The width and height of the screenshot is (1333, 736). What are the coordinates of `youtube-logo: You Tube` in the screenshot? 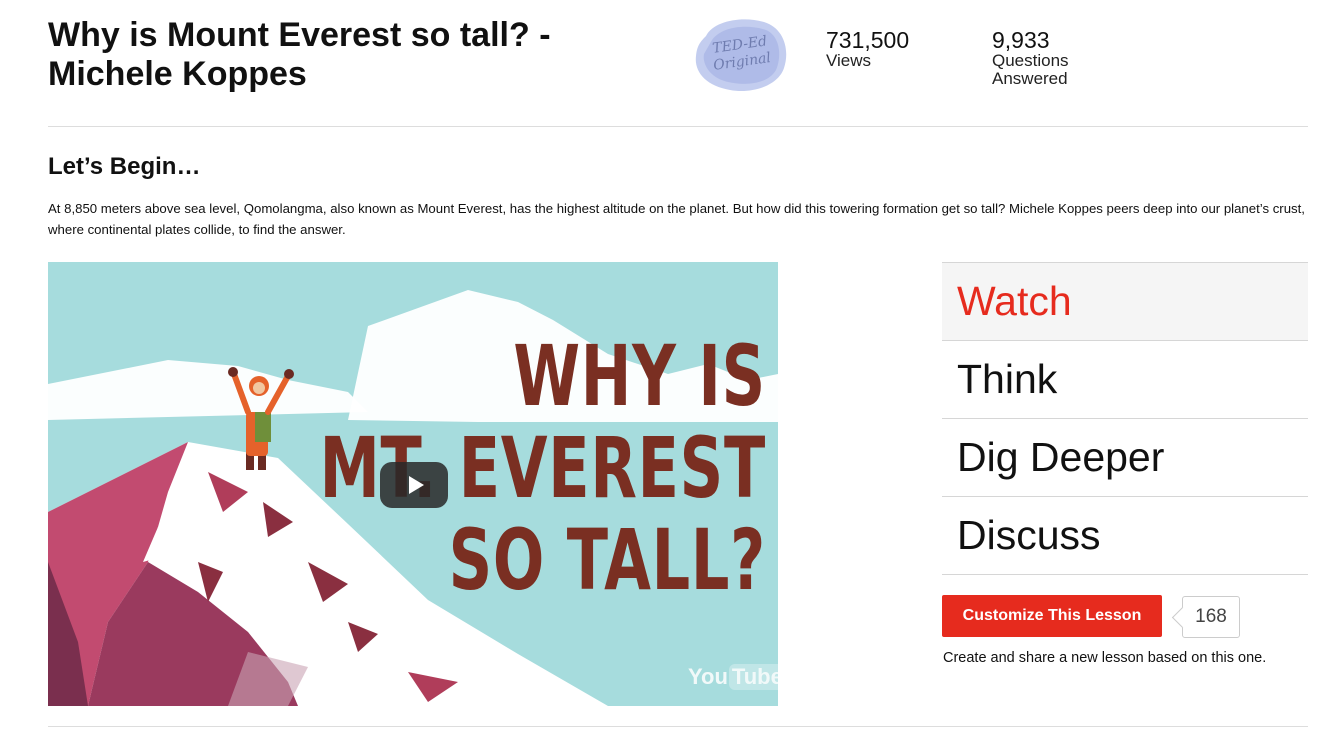 It's located at (733, 677).